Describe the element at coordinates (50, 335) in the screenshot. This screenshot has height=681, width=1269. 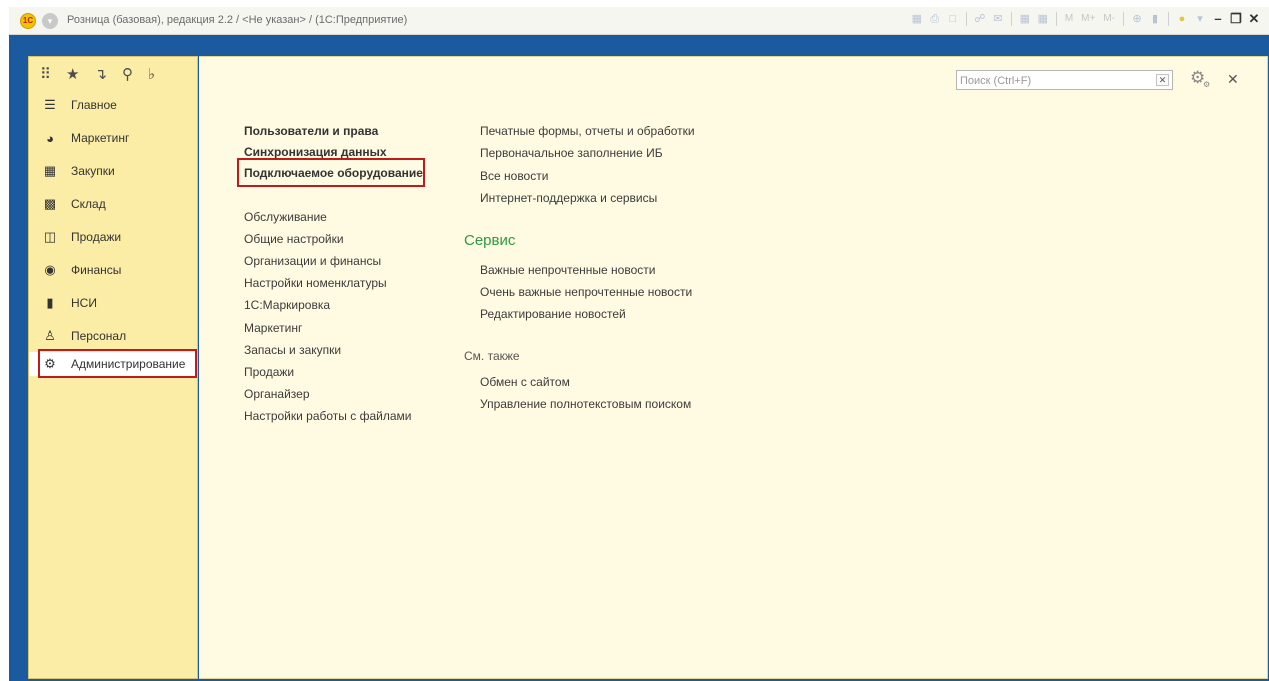
I see `person-icon: ♙` at that location.